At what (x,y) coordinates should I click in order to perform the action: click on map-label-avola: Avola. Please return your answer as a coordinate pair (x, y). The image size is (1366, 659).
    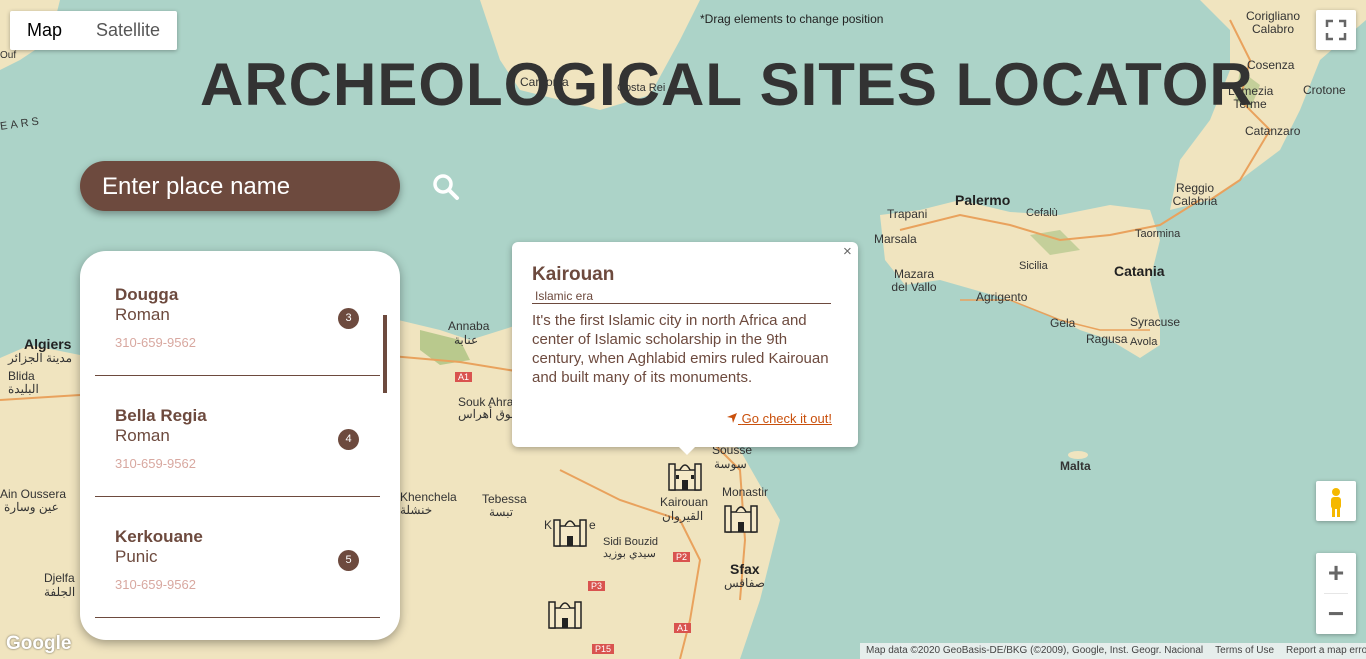
    Looking at the image, I should click on (1144, 342).